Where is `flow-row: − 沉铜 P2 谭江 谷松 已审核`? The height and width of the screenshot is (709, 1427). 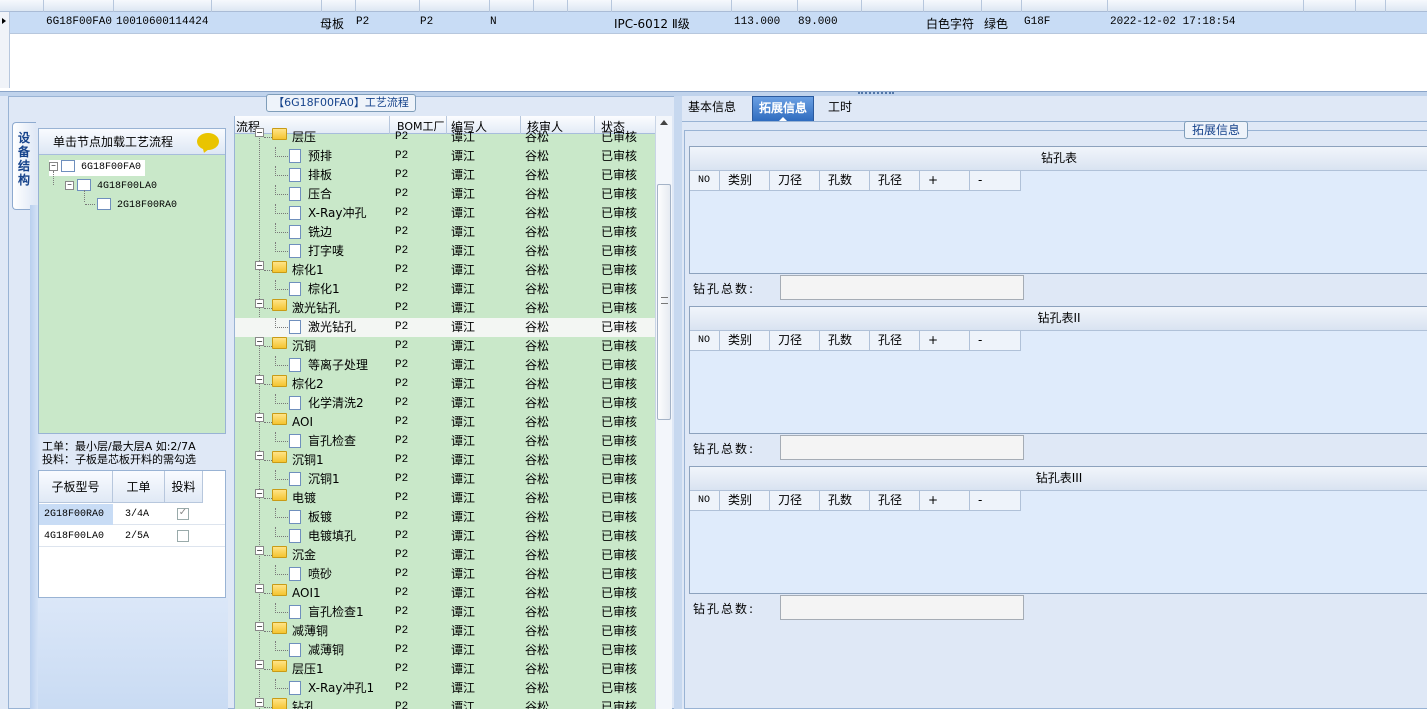 flow-row: − 沉铜 P2 谭江 谷松 已审核 is located at coordinates (445, 346).